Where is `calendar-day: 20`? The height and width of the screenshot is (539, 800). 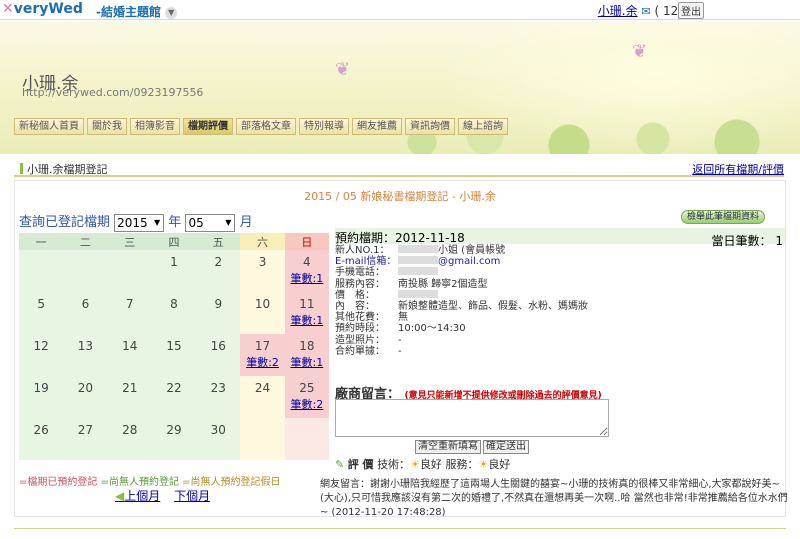 calendar-day: 20 is located at coordinates (85, 397).